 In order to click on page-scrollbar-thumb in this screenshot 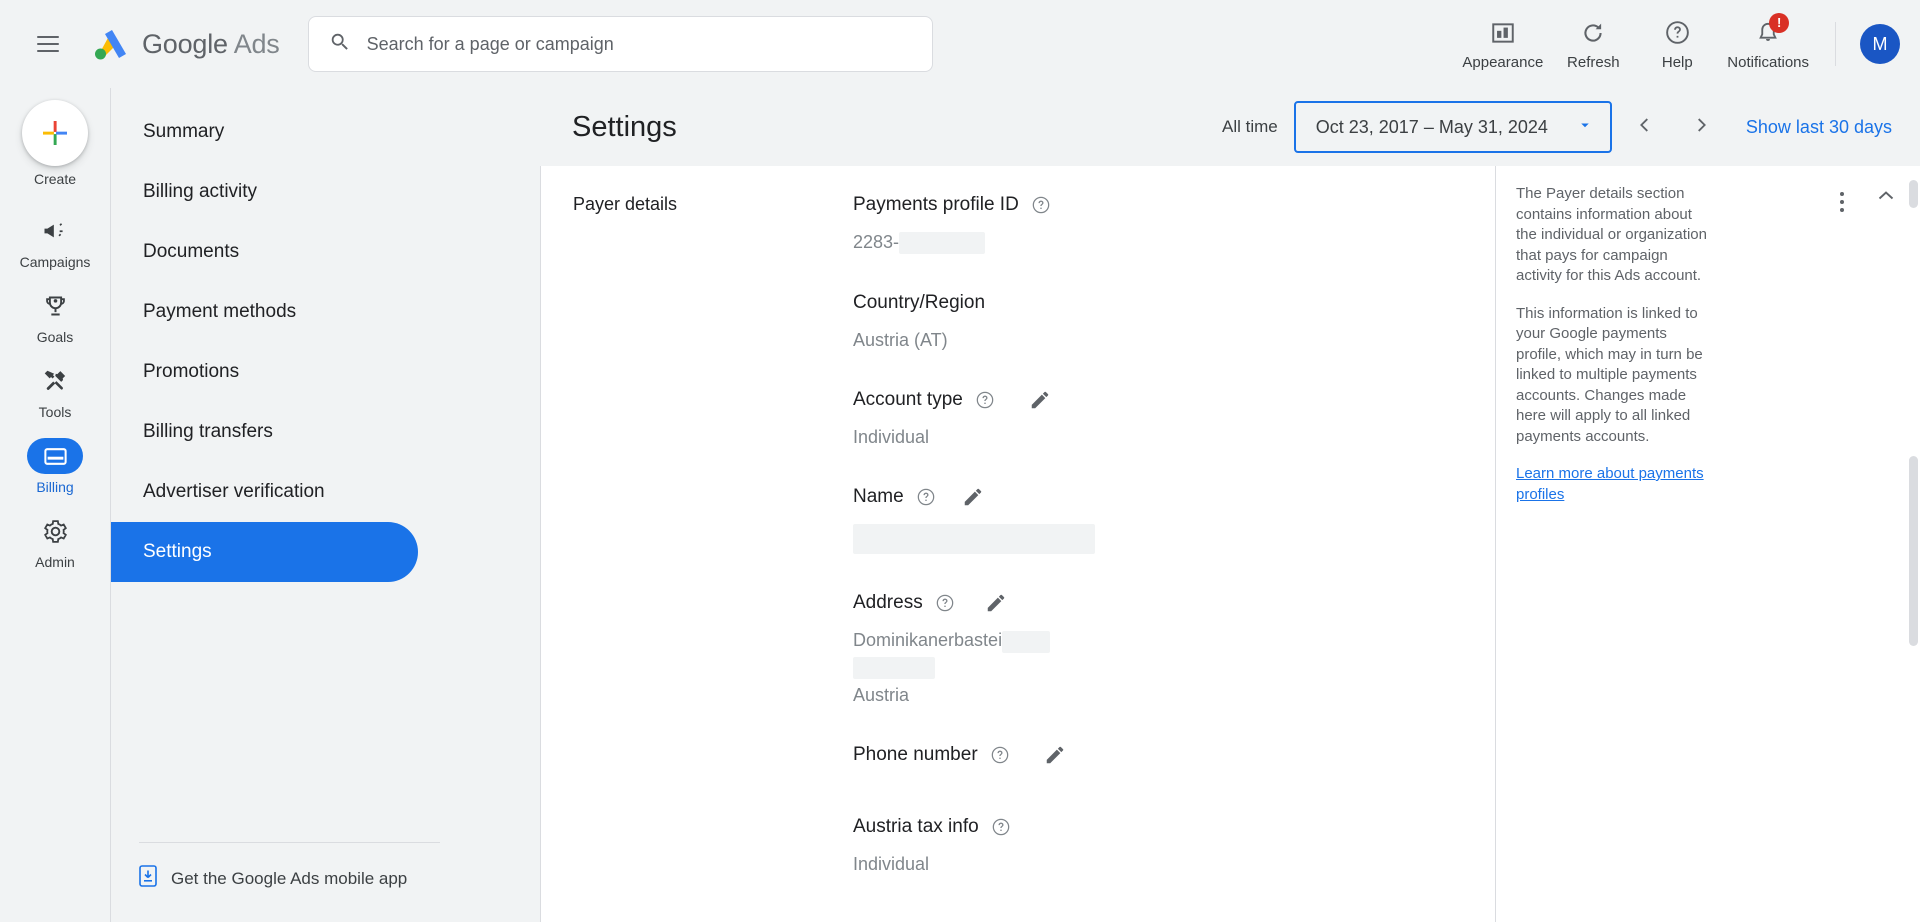, I will do `click(1913, 551)`.